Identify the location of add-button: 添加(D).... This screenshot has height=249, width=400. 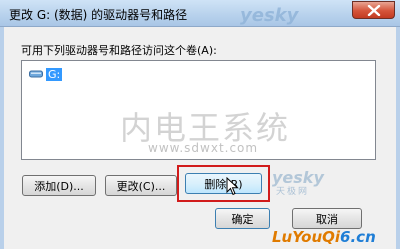
(59, 185).